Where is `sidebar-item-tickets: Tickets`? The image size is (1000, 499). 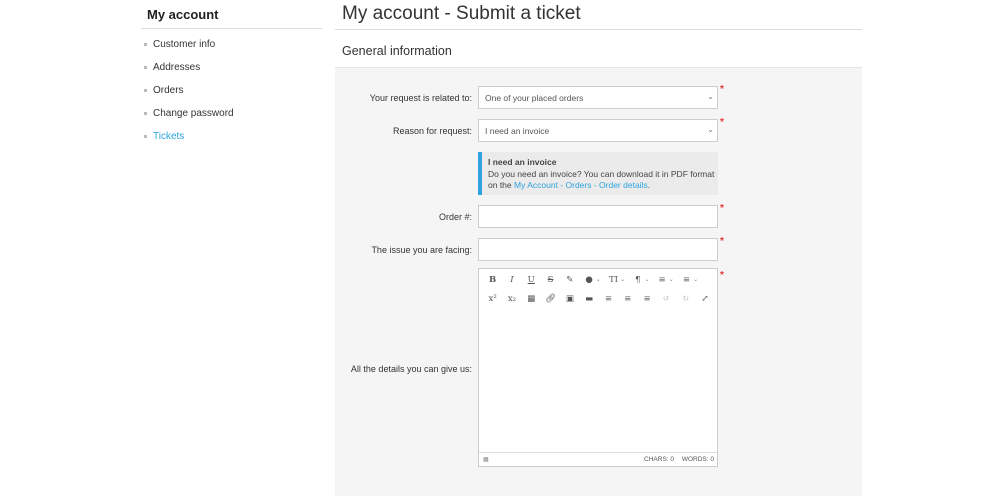
sidebar-item-tickets: Tickets is located at coordinates (231, 138).